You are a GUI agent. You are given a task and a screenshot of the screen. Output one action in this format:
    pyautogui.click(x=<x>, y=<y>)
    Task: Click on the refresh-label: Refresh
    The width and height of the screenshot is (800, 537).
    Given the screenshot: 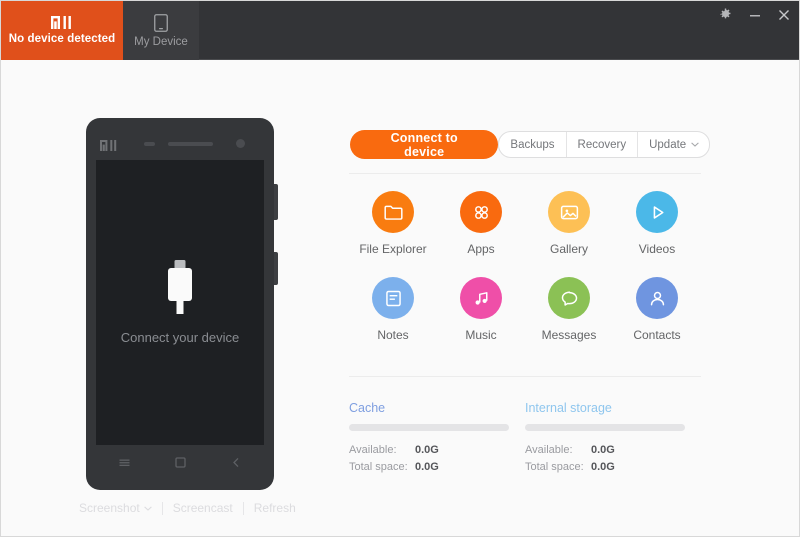 What is the action you would take?
    pyautogui.click(x=274, y=508)
    